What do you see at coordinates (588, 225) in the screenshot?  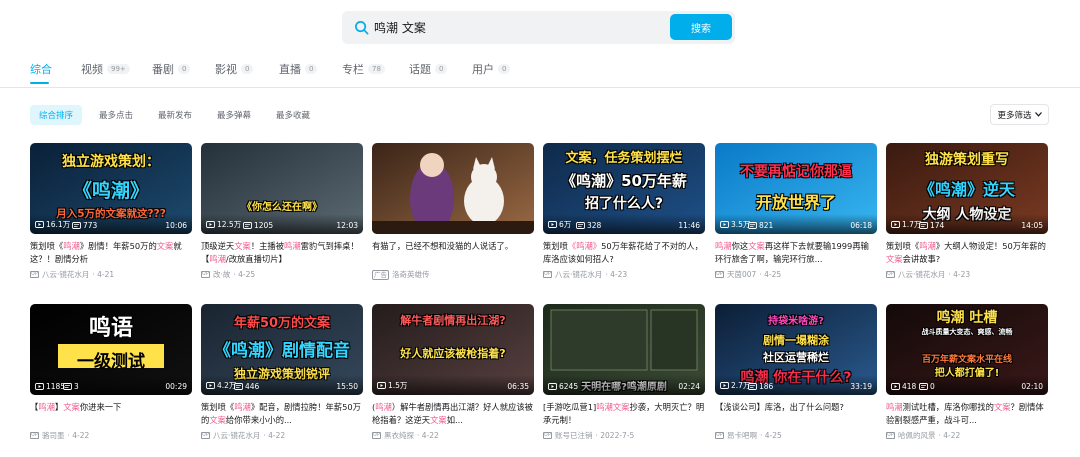 I see `danmaku-count: 328` at bounding box center [588, 225].